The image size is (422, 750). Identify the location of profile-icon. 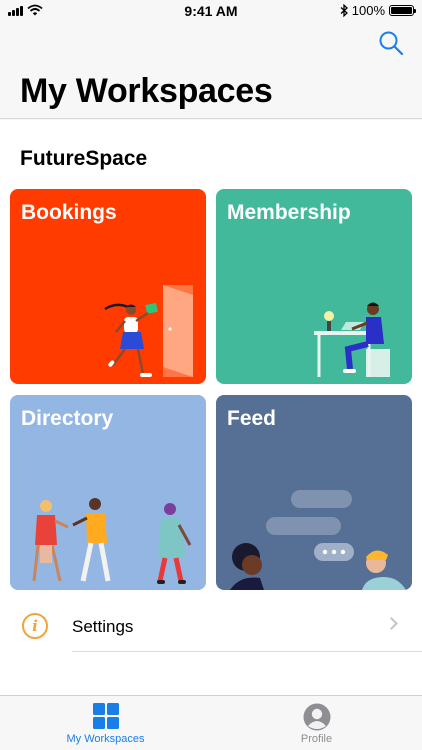
(316, 717).